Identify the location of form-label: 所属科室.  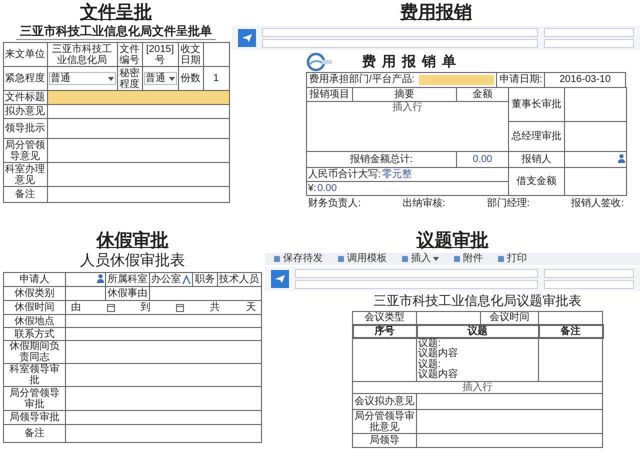
(128, 279).